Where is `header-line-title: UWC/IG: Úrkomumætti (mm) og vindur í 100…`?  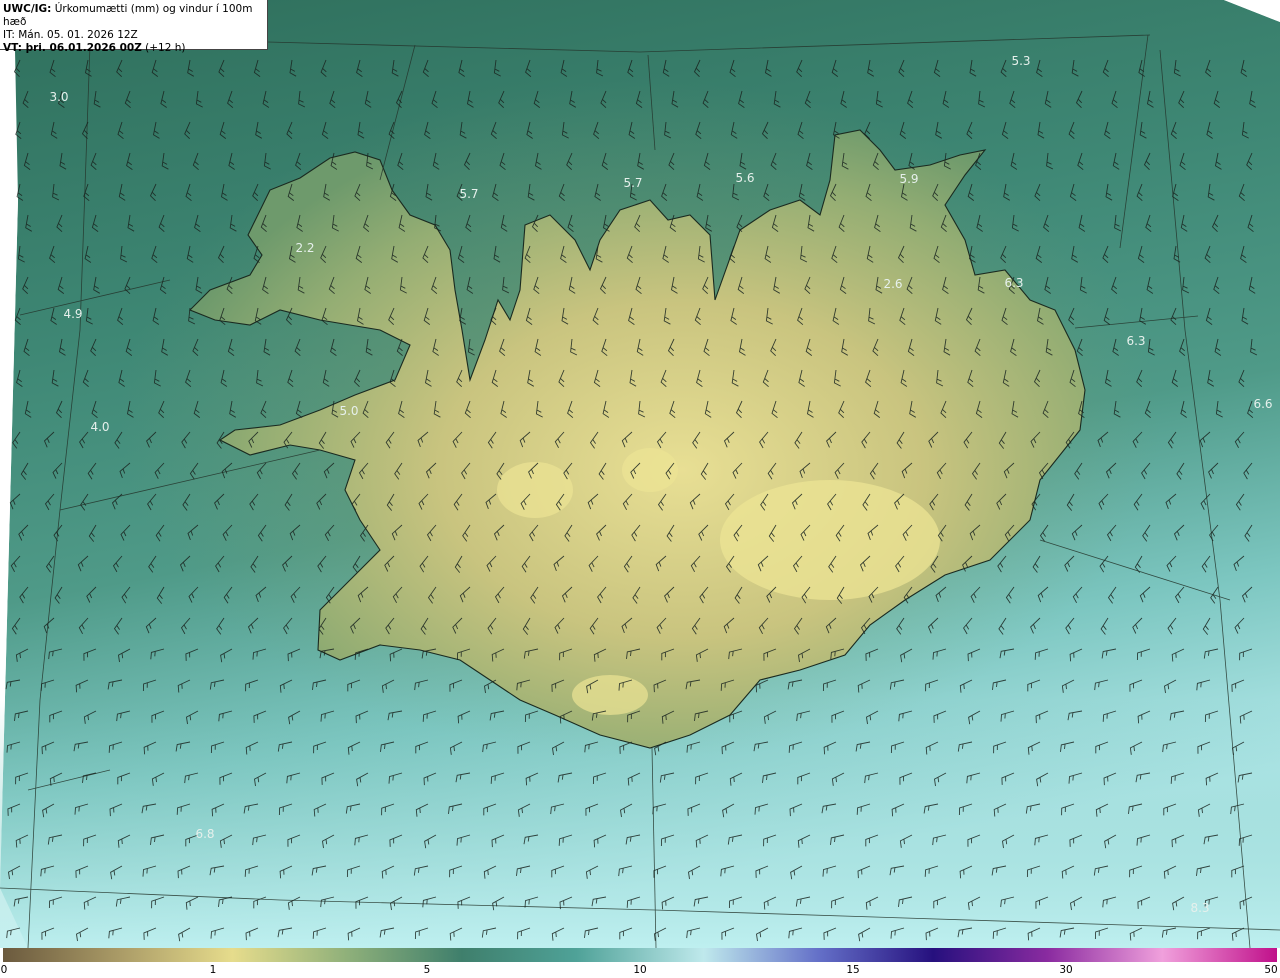
header-line-title: UWC/IG: Úrkomumætti (mm) og vindur í 100… is located at coordinates (133, 16).